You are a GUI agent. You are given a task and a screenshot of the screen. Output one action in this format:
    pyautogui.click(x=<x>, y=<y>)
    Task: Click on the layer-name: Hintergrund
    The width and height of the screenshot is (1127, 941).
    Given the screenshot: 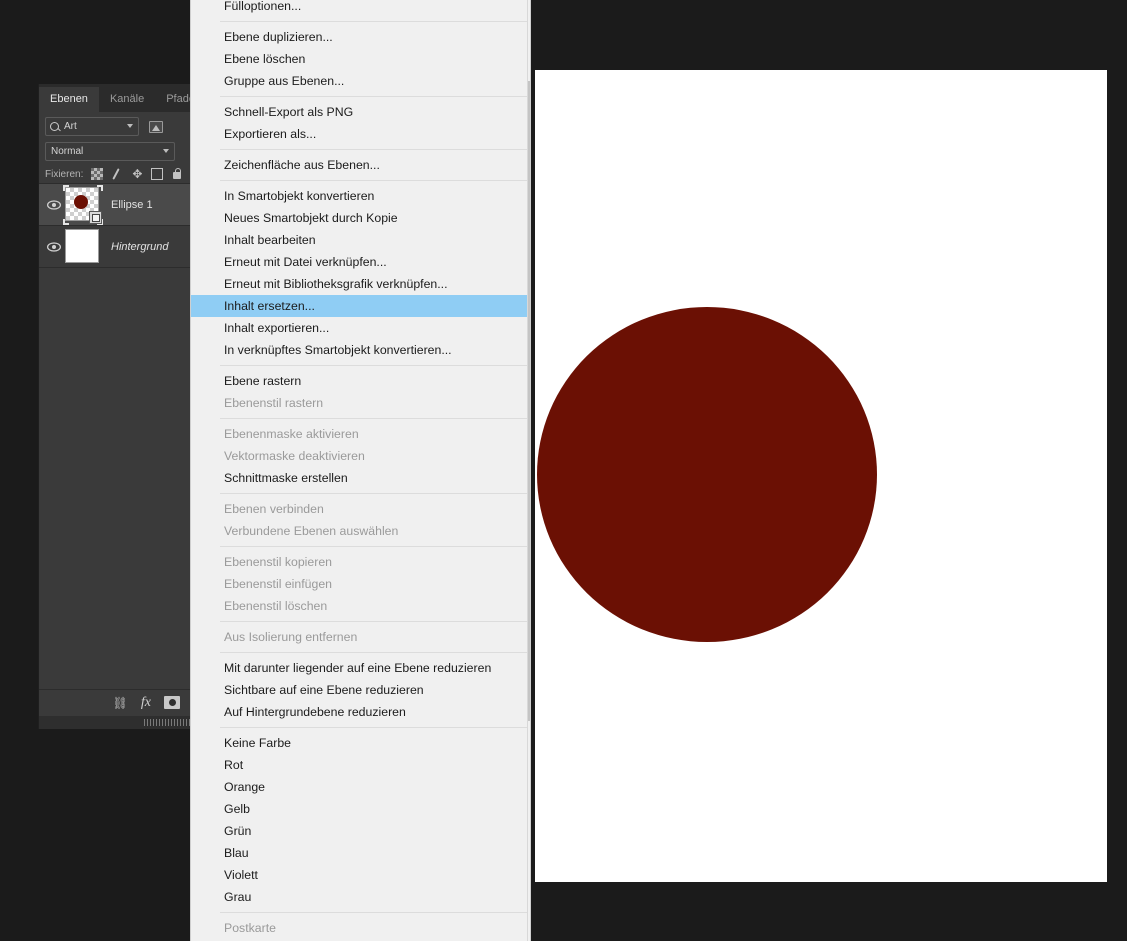 What is the action you would take?
    pyautogui.click(x=139, y=247)
    